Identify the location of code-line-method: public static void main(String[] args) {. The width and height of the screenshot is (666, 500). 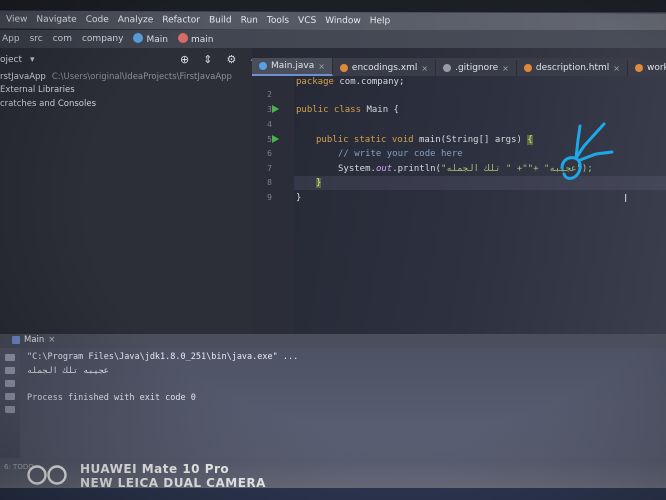
(424, 140).